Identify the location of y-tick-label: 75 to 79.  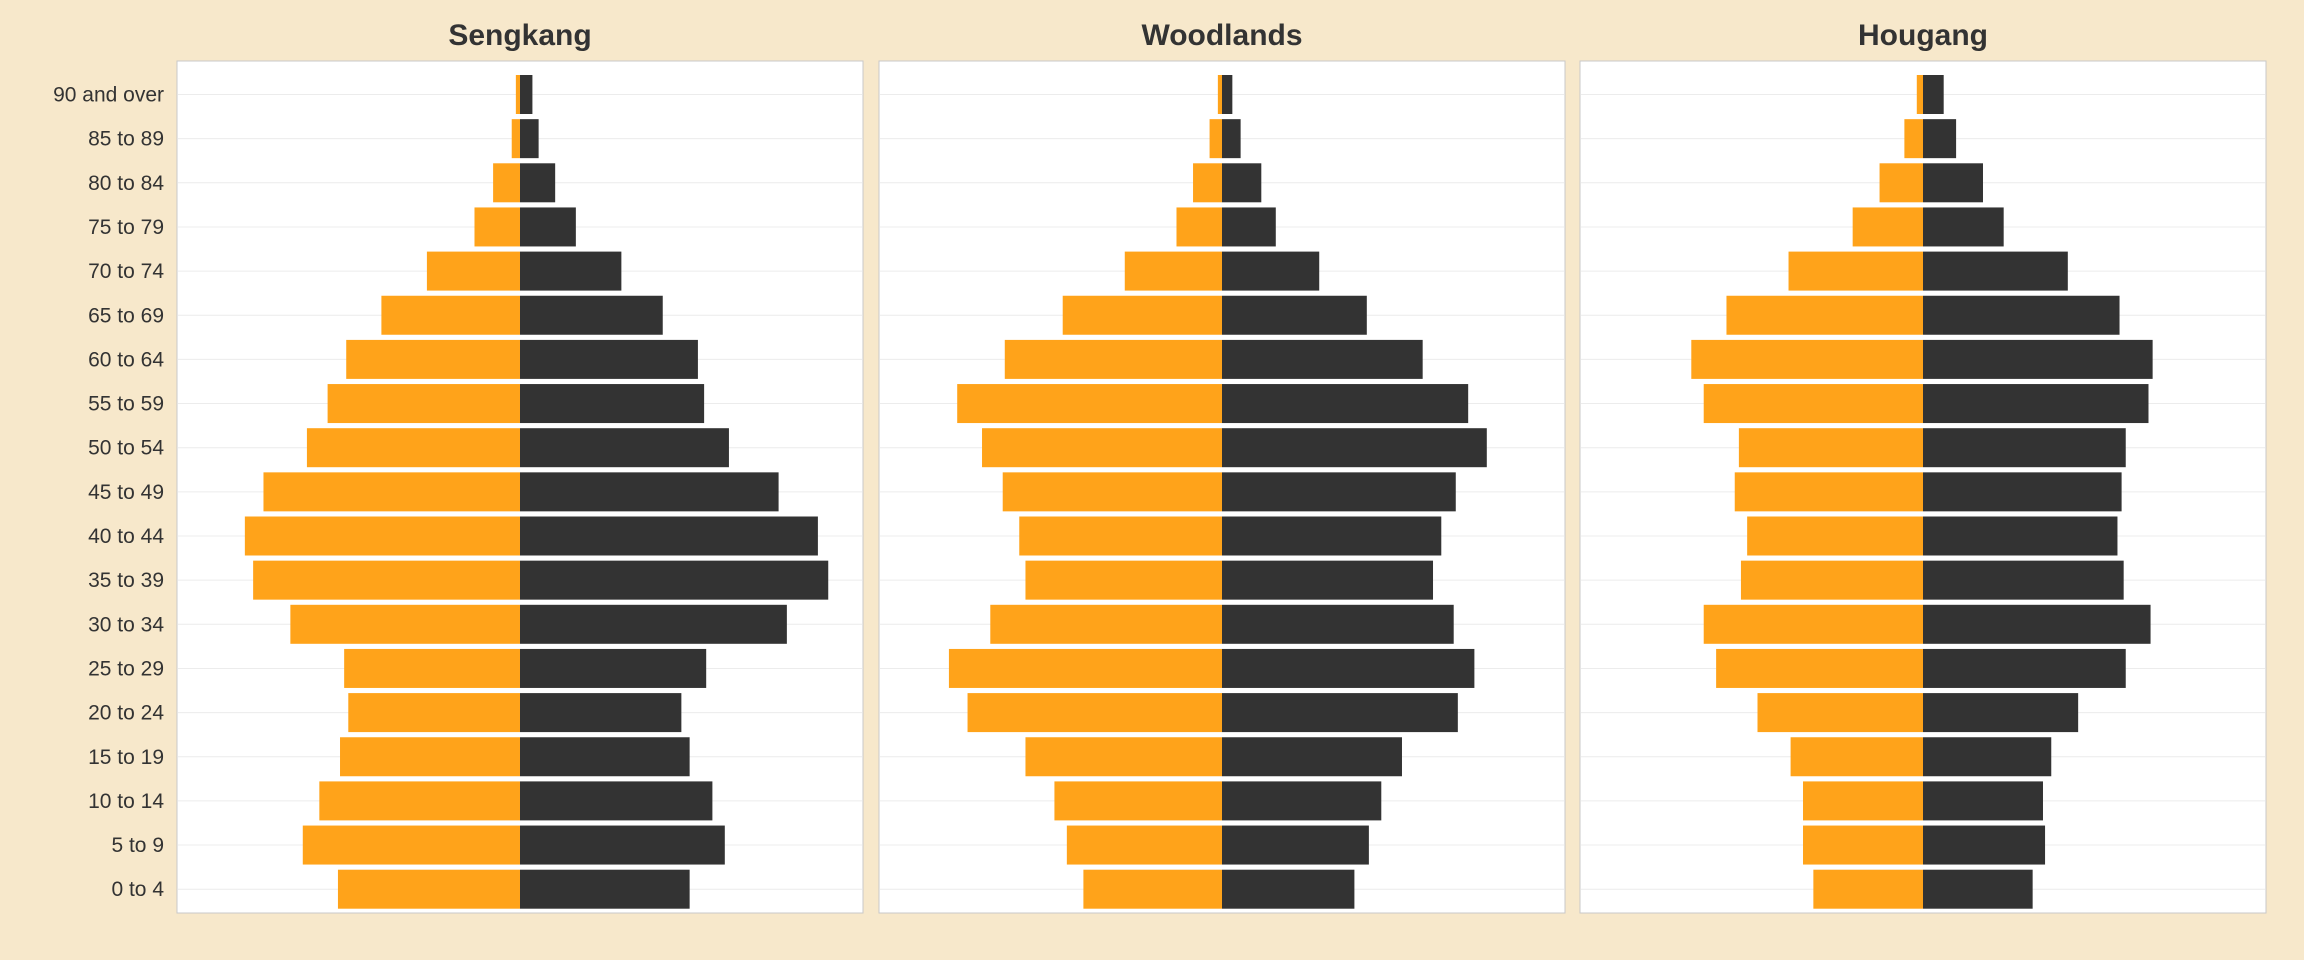
(126, 227).